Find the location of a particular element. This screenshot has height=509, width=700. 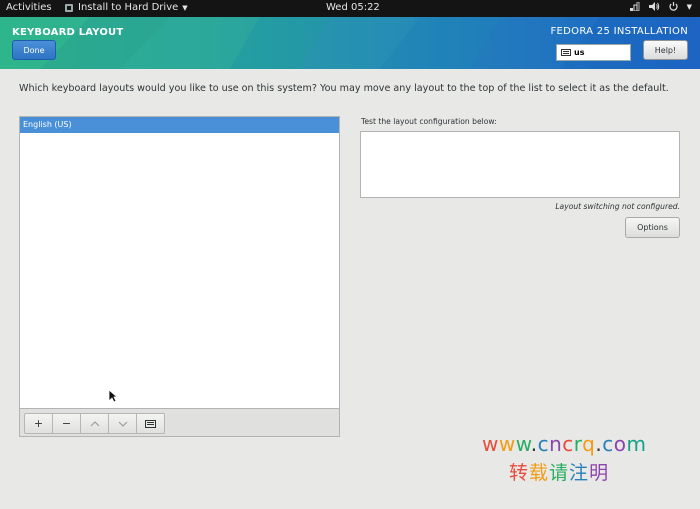

chevron-down-icon is located at coordinates (122, 424).